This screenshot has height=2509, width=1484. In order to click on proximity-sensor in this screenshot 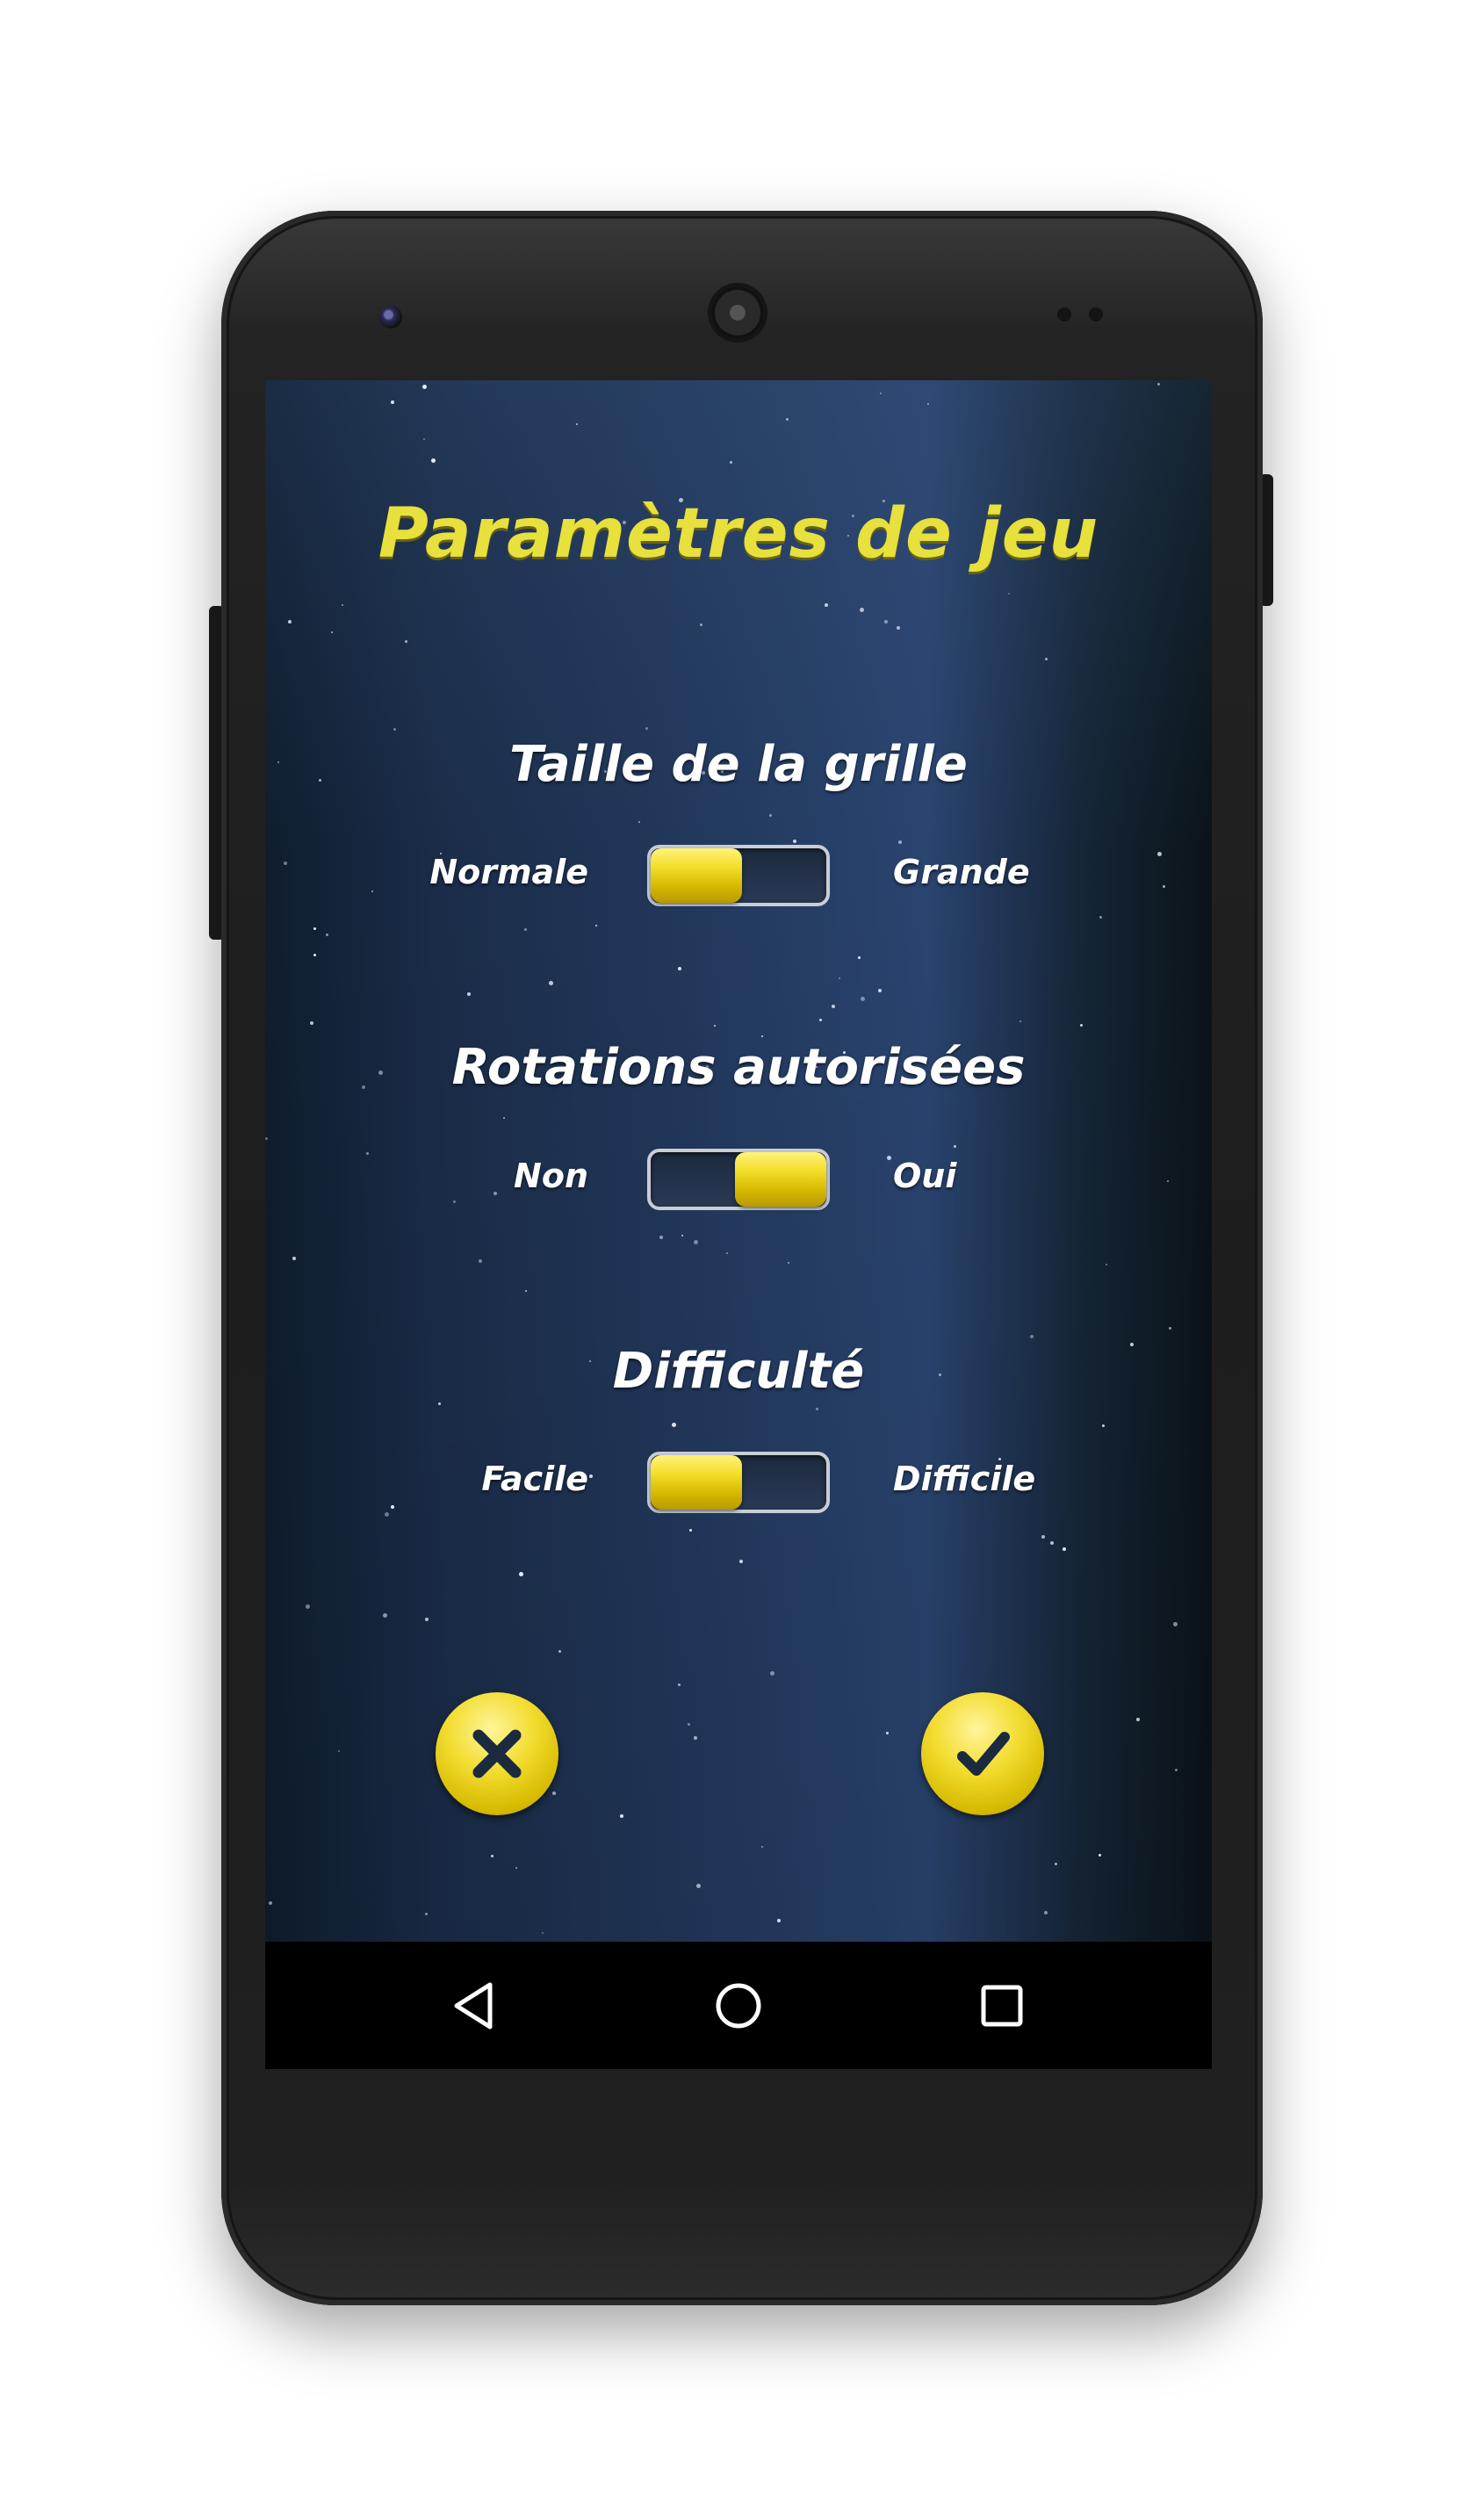, I will do `click(1064, 314)`.